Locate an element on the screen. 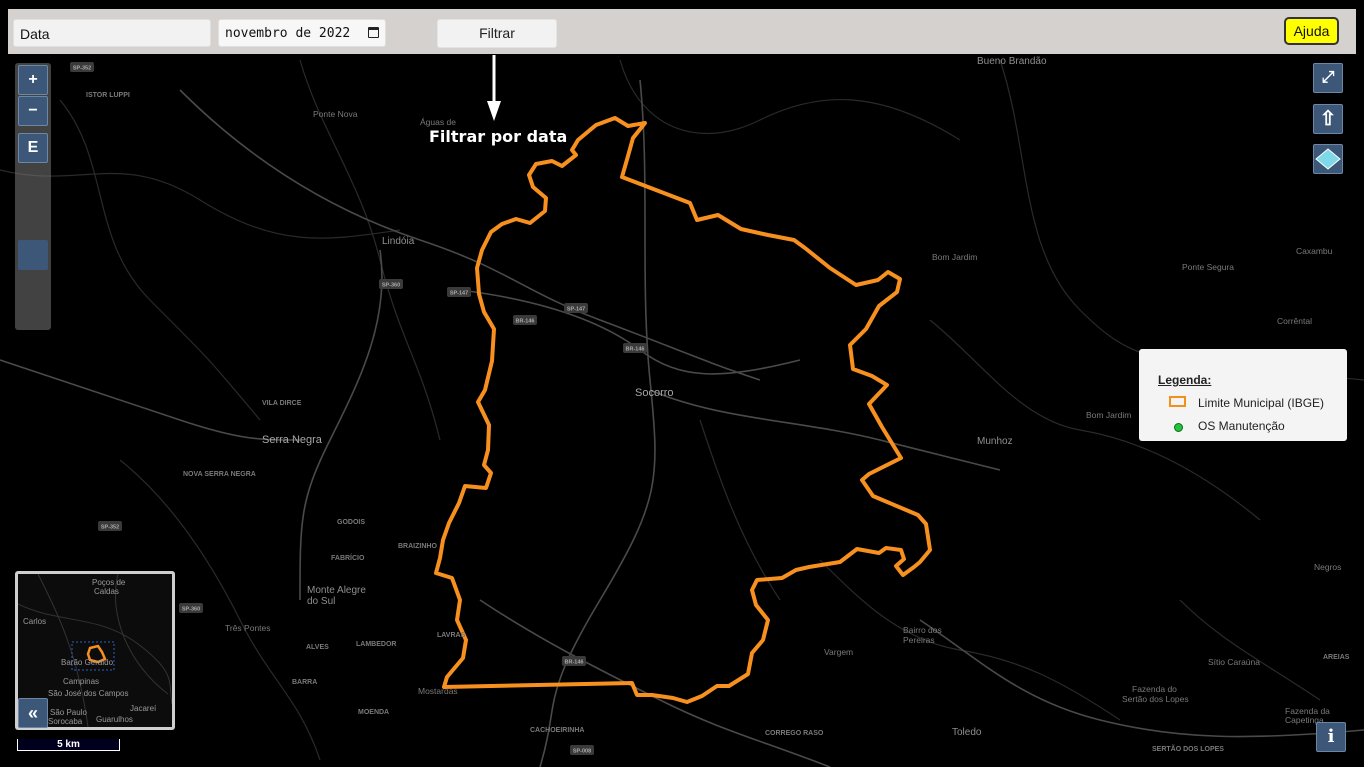 The image size is (1364, 767). upload-arrow-icon: ⇧ is located at coordinates (1328, 119).